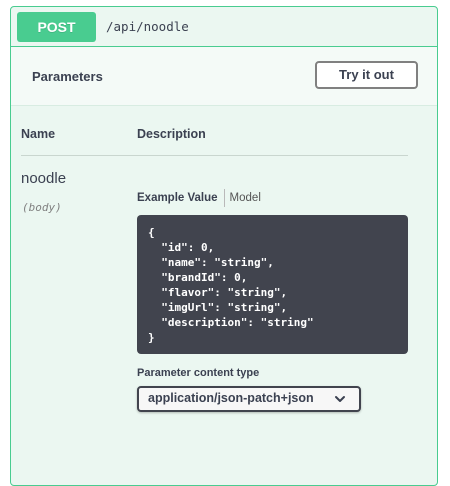 The height and width of the screenshot is (486, 450). What do you see at coordinates (224, 27) in the screenshot?
I see `operation-summary: POST /api/noodle` at bounding box center [224, 27].